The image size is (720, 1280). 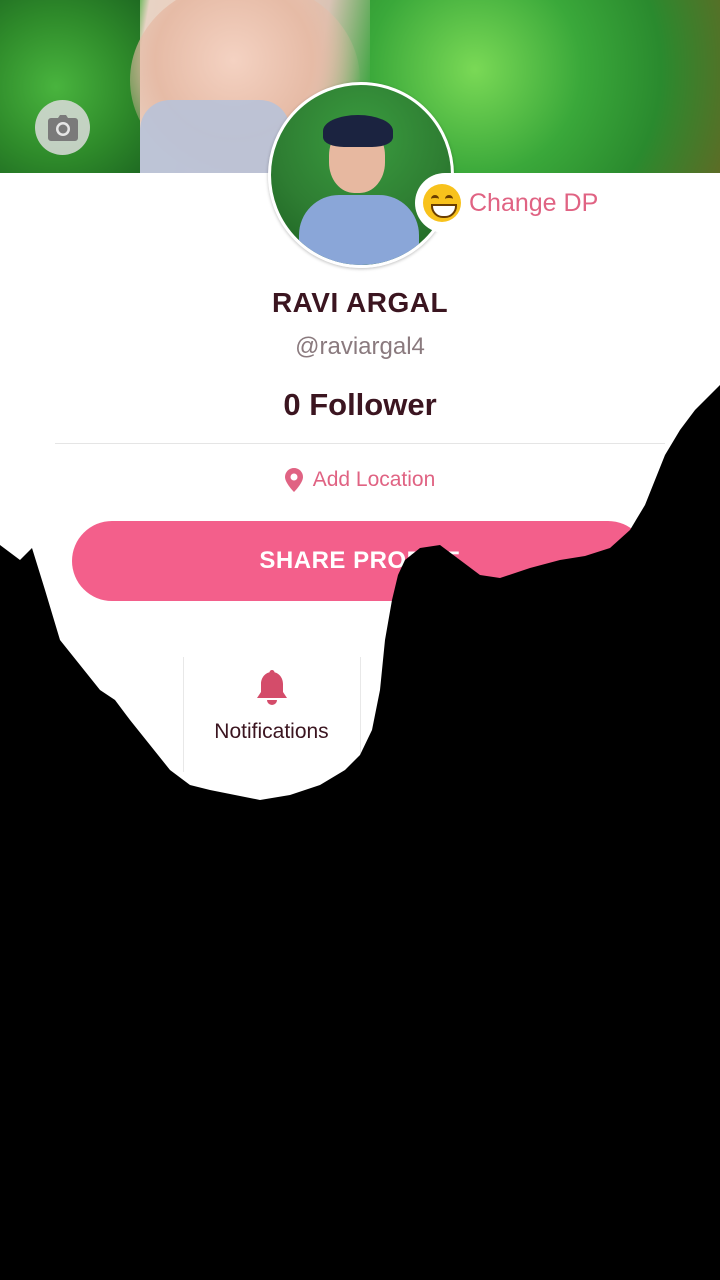 I want to click on share-profile-button: SHARE PROFILE, so click(x=360, y=561).